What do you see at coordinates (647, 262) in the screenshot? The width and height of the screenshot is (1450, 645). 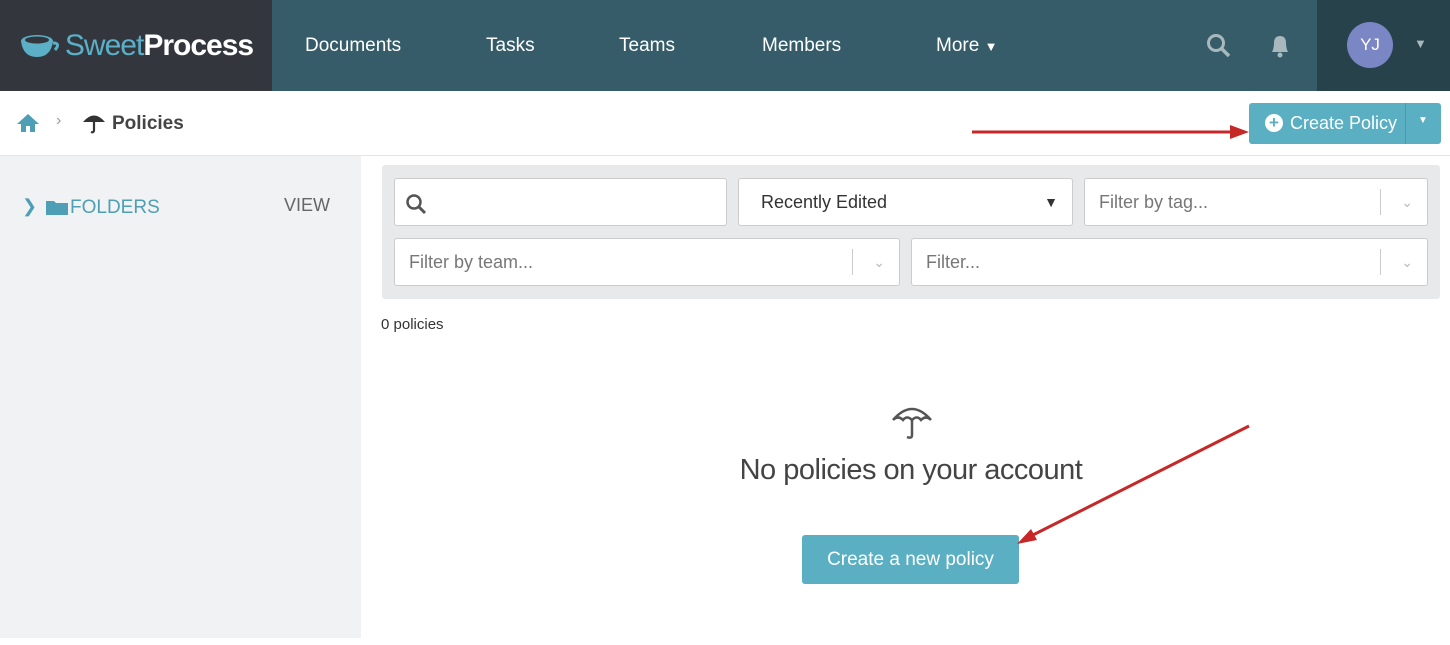 I see `team-filter: Filter by team... ⌄` at bounding box center [647, 262].